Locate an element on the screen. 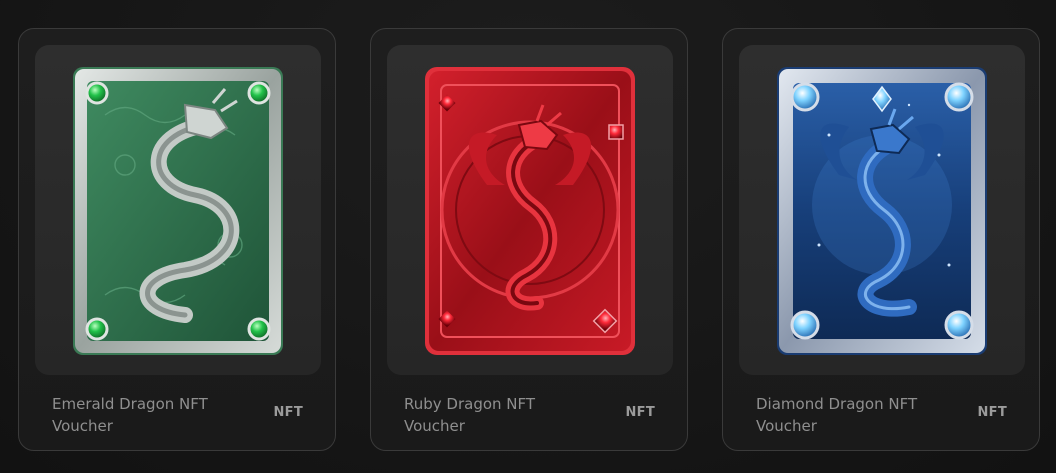 This screenshot has height=473, width=1056. ruby-dragon-card-art is located at coordinates (530, 211).